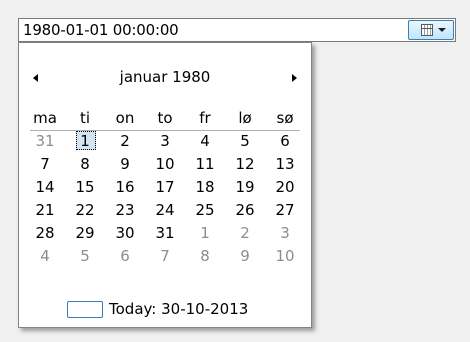 The height and width of the screenshot is (342, 470). I want to click on calendar-day: 20, so click(285, 187).